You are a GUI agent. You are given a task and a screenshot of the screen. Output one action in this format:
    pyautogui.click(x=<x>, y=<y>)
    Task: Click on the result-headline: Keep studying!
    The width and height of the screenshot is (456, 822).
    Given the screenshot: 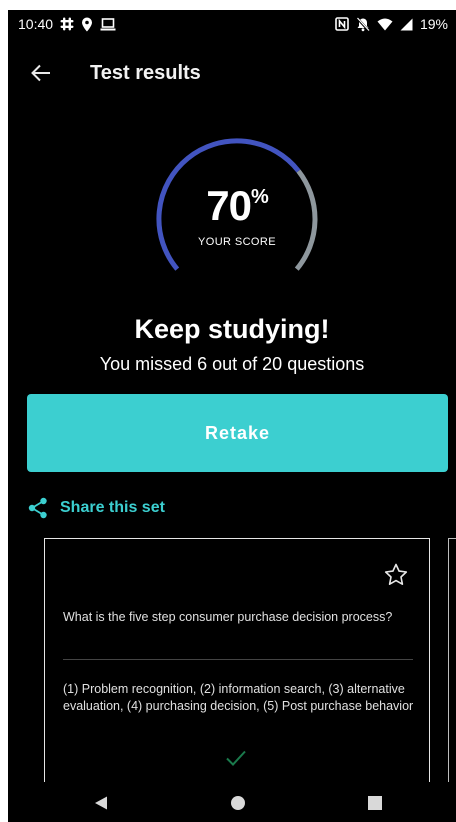 What is the action you would take?
    pyautogui.click(x=232, y=329)
    